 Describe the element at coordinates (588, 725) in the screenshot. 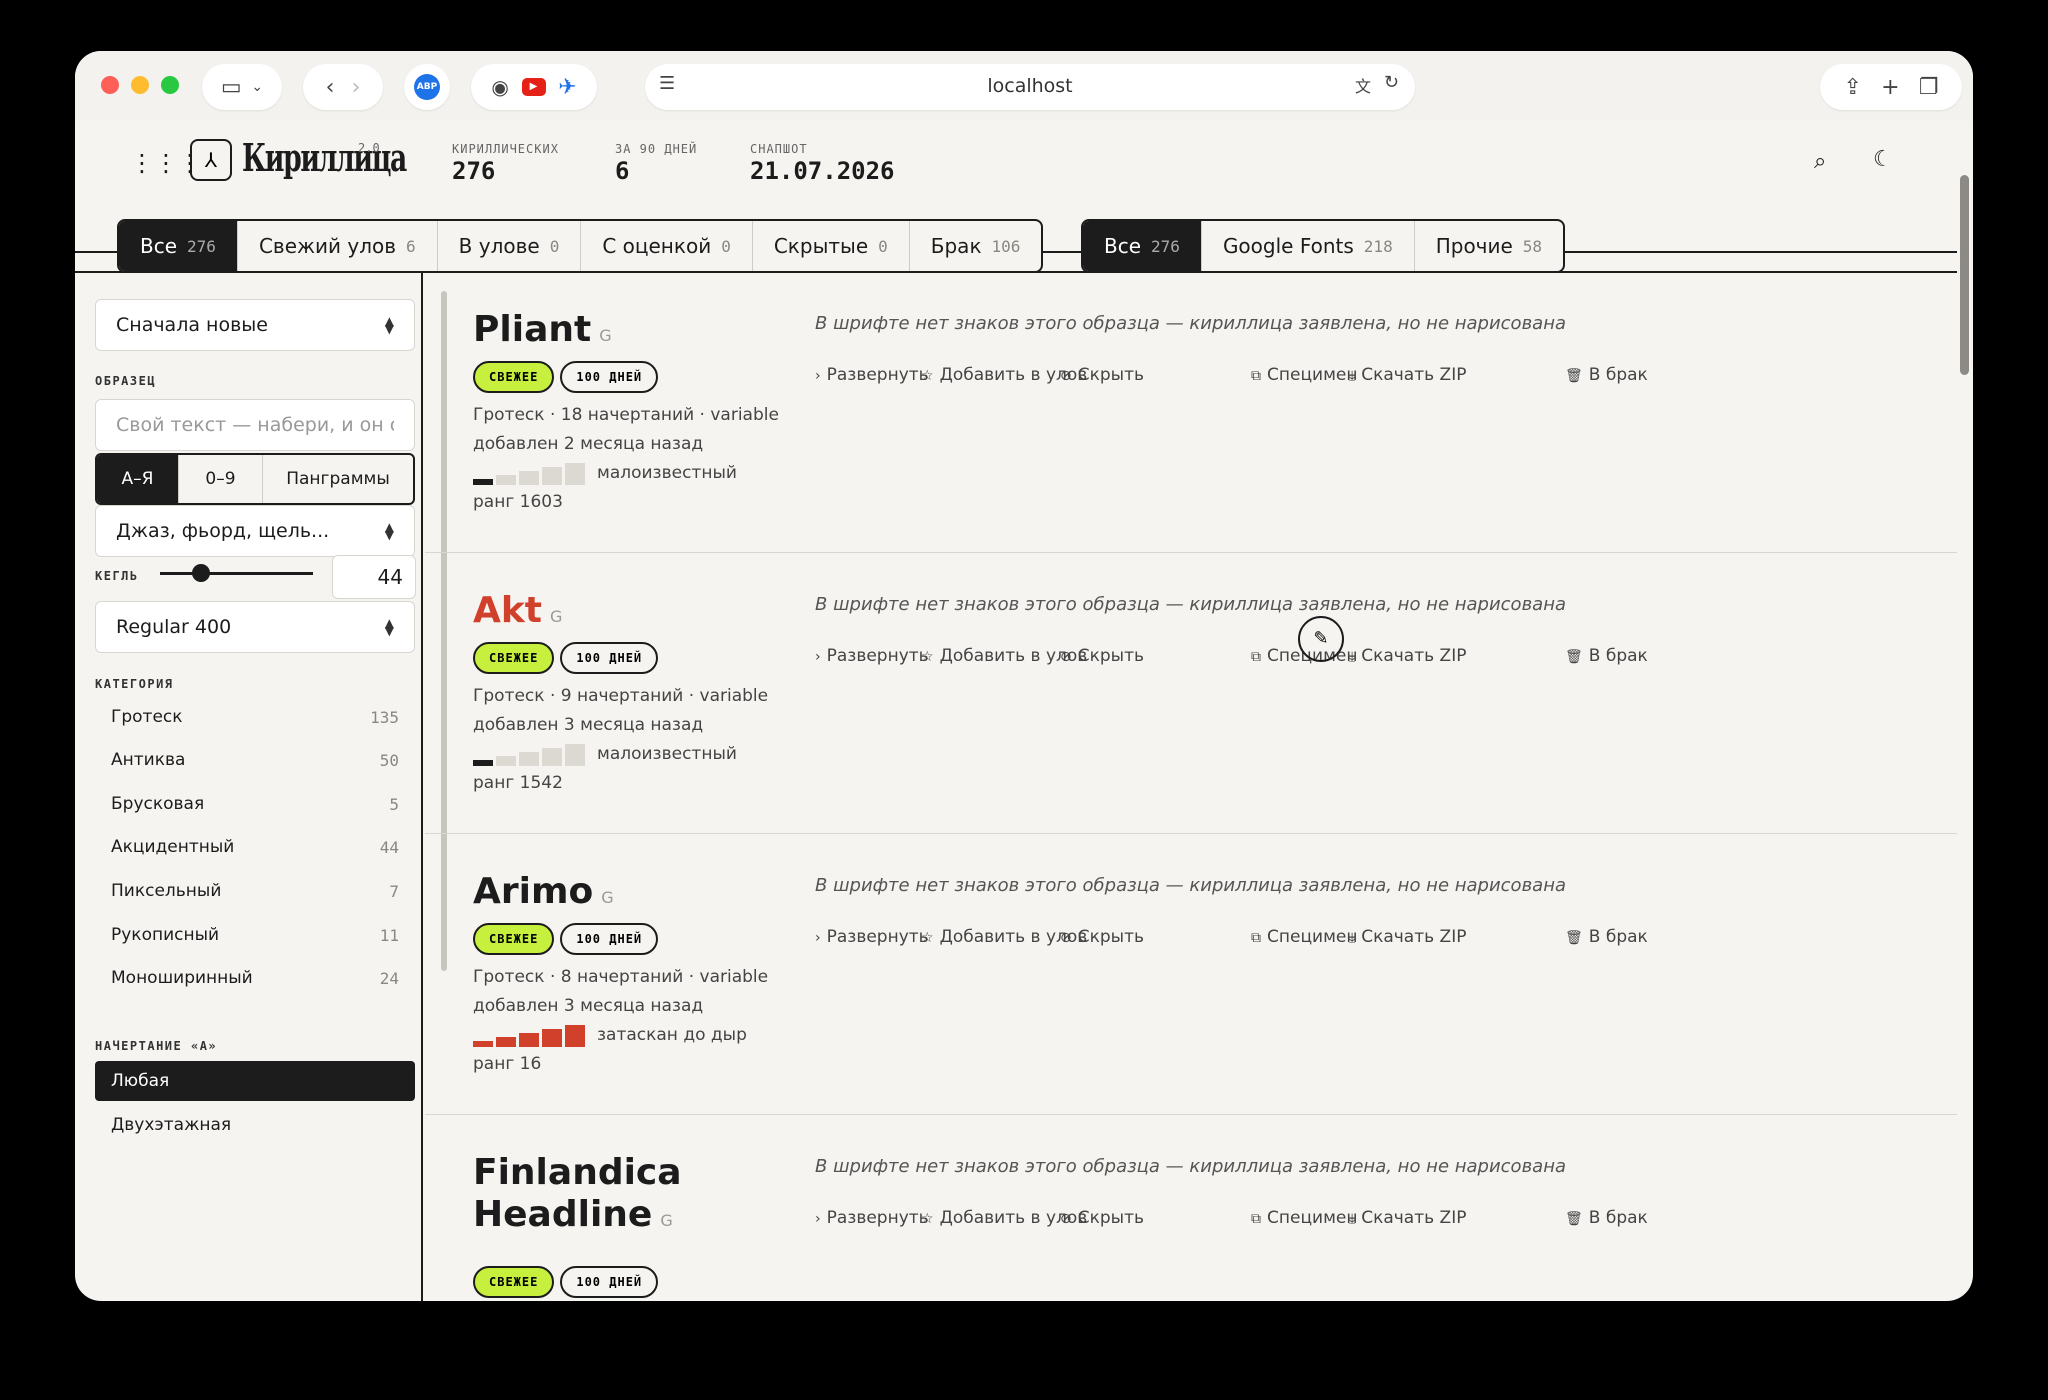

I see `font-added-date: добавлен 3 месяца назад` at that location.